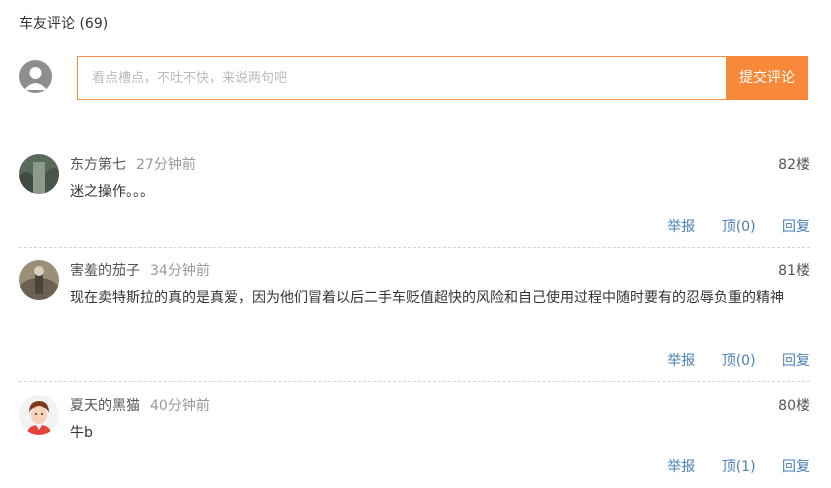 The height and width of the screenshot is (488, 831). What do you see at coordinates (133, 164) in the screenshot?
I see `comment-meta: 东方第七 27分钟前` at bounding box center [133, 164].